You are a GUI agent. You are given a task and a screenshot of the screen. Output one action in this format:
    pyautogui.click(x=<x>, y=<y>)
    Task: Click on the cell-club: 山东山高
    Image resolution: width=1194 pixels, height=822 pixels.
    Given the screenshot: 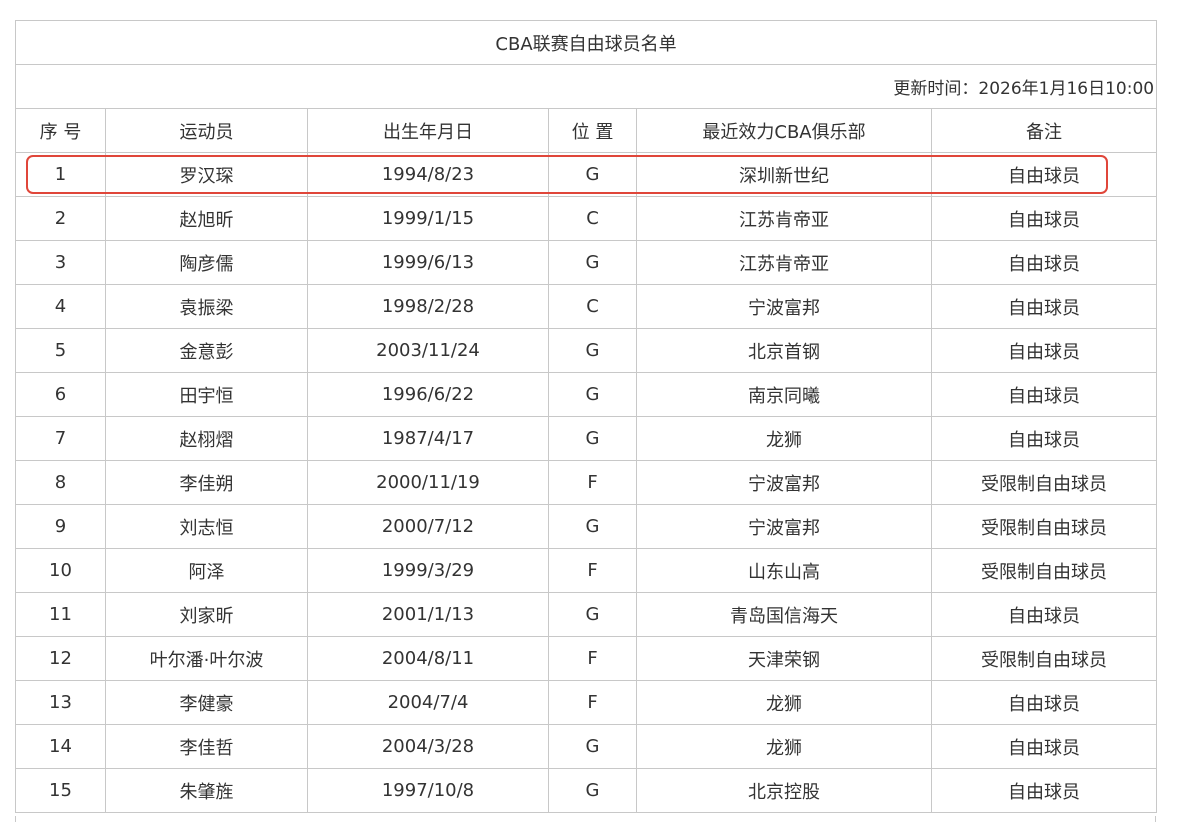 What is the action you would take?
    pyautogui.click(x=784, y=570)
    